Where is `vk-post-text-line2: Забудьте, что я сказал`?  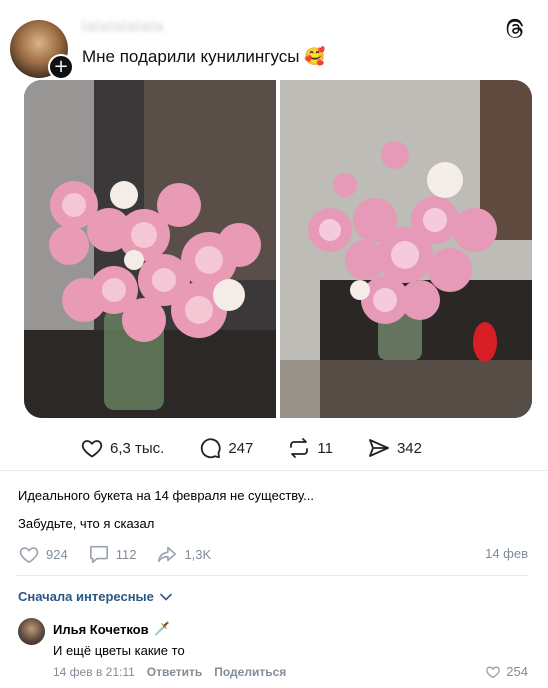 vk-post-text-line2: Забудьте, что я сказал is located at coordinates (86, 523).